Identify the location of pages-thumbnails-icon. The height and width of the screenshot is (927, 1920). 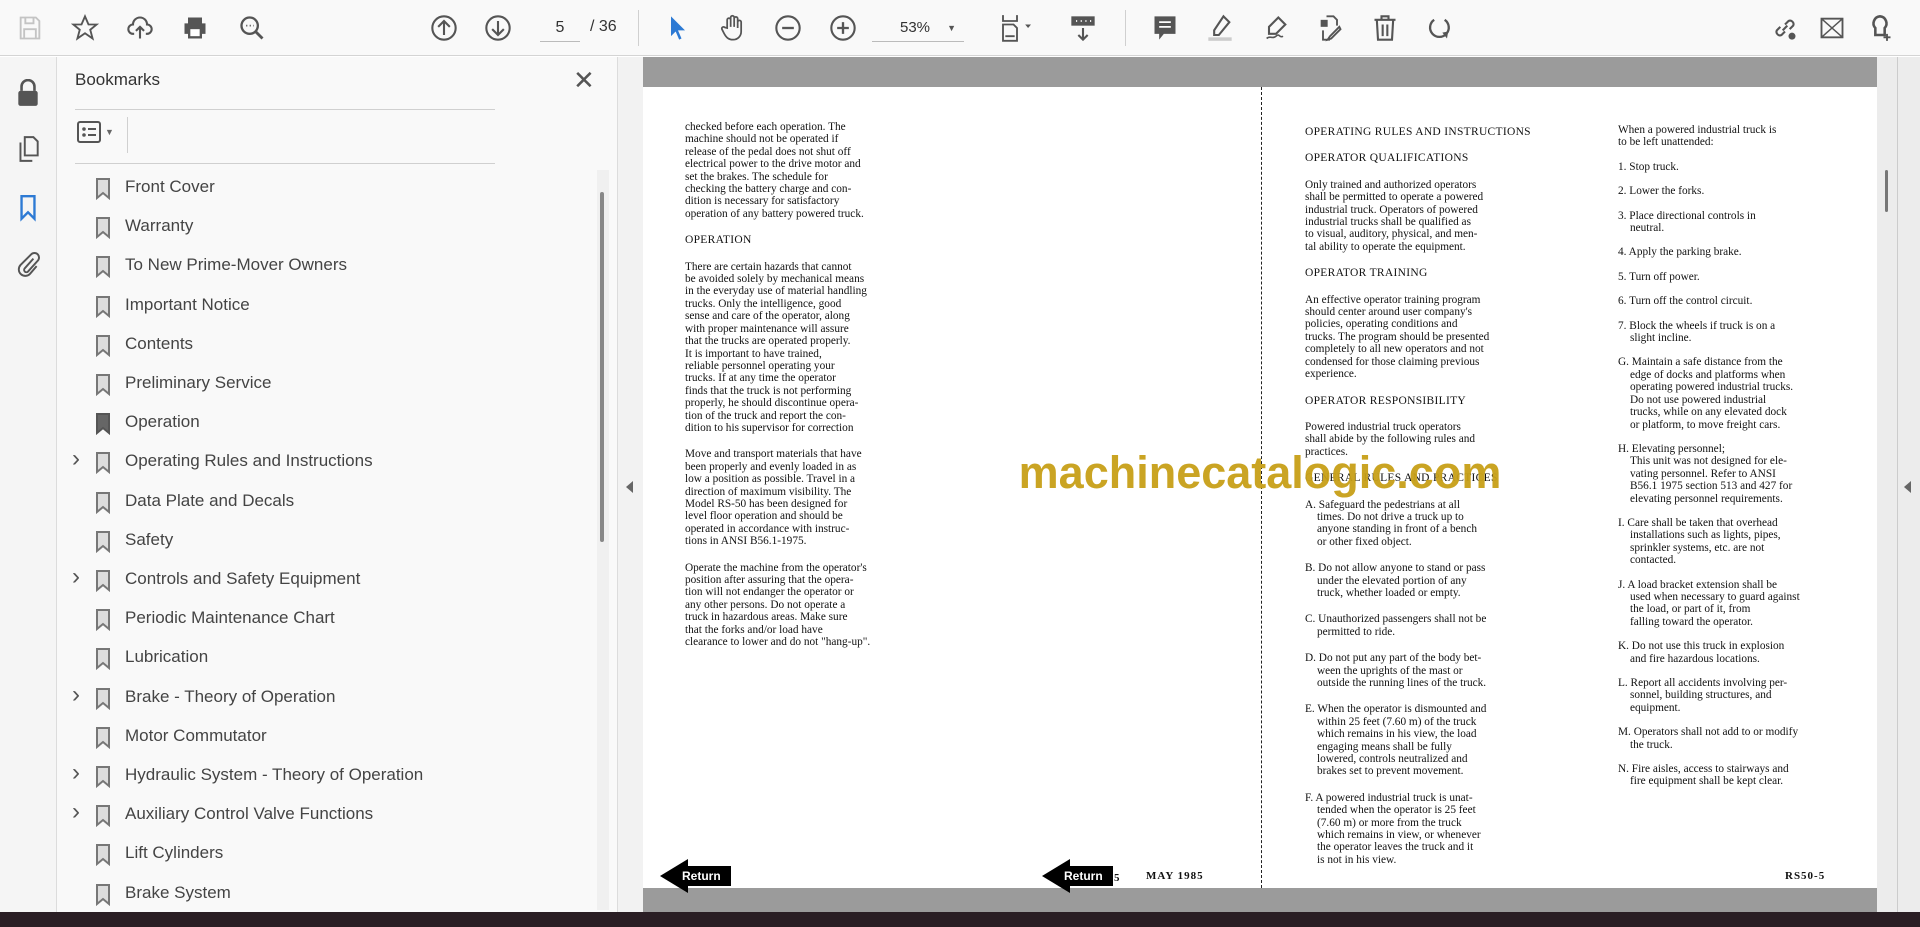
(28, 149).